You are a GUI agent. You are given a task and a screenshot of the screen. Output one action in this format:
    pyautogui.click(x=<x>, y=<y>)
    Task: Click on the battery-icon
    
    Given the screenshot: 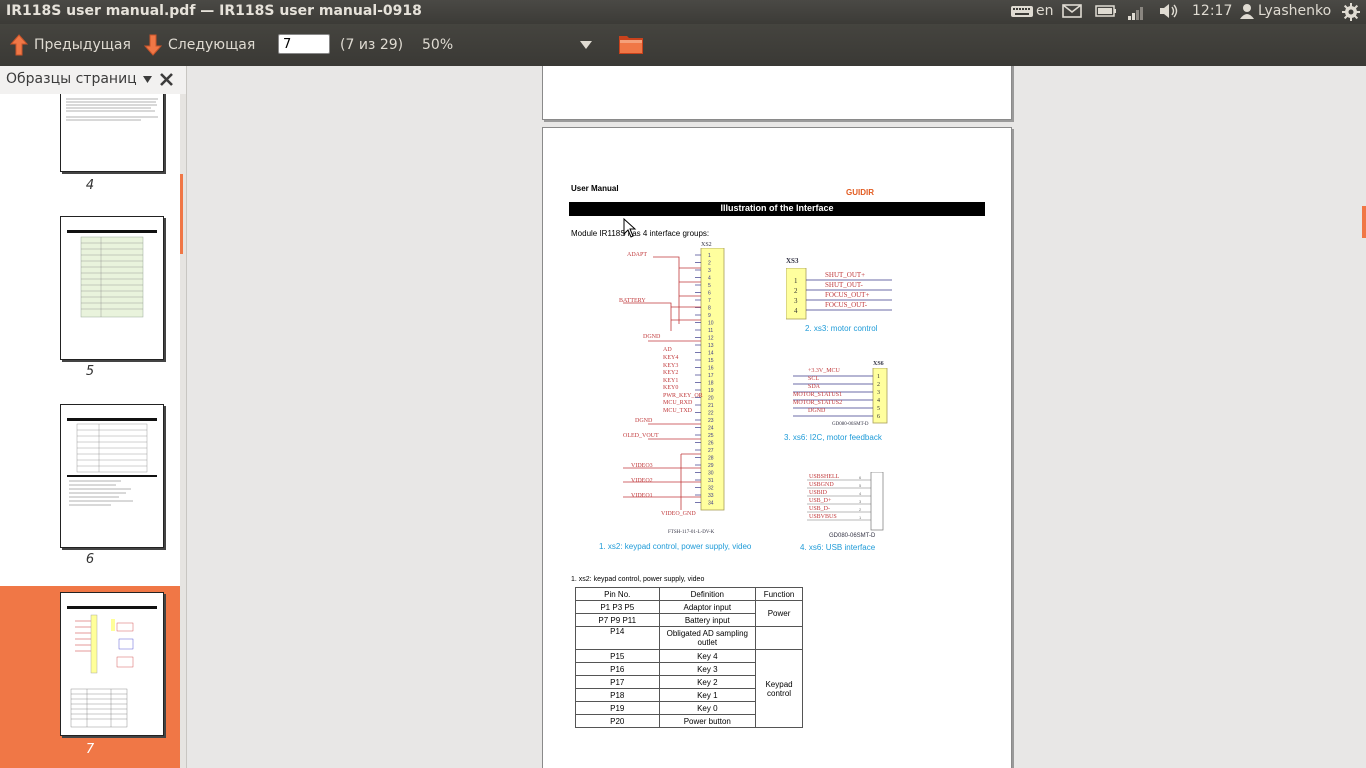 What is the action you would take?
    pyautogui.click(x=1106, y=13)
    